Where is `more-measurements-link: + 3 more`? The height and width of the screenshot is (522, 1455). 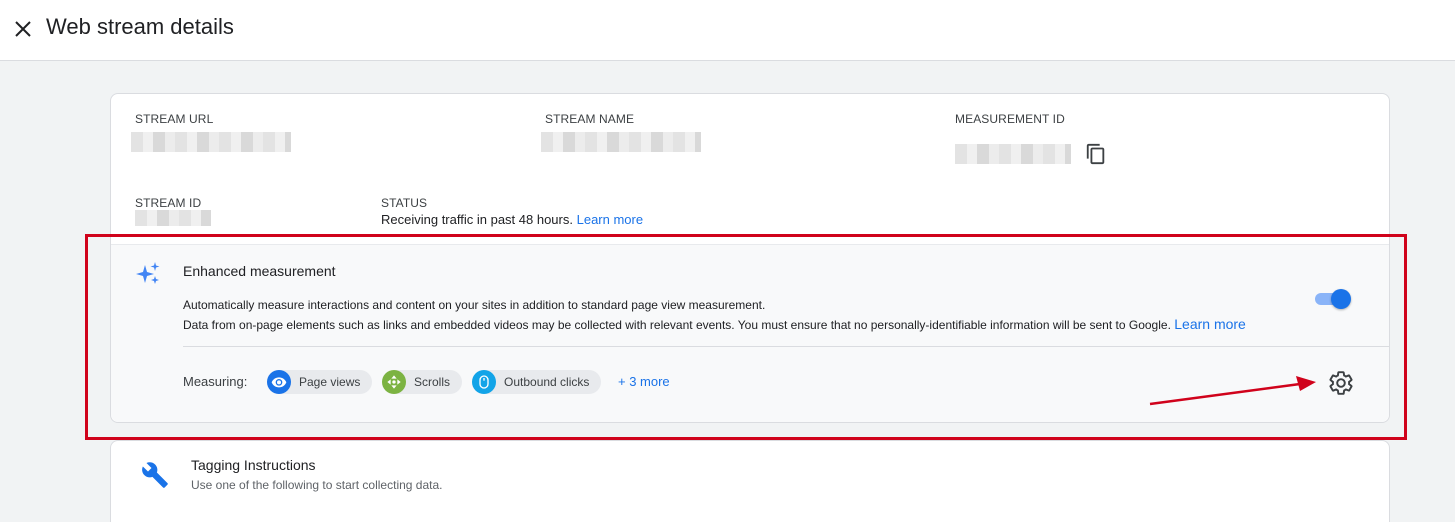 more-measurements-link: + 3 more is located at coordinates (644, 381).